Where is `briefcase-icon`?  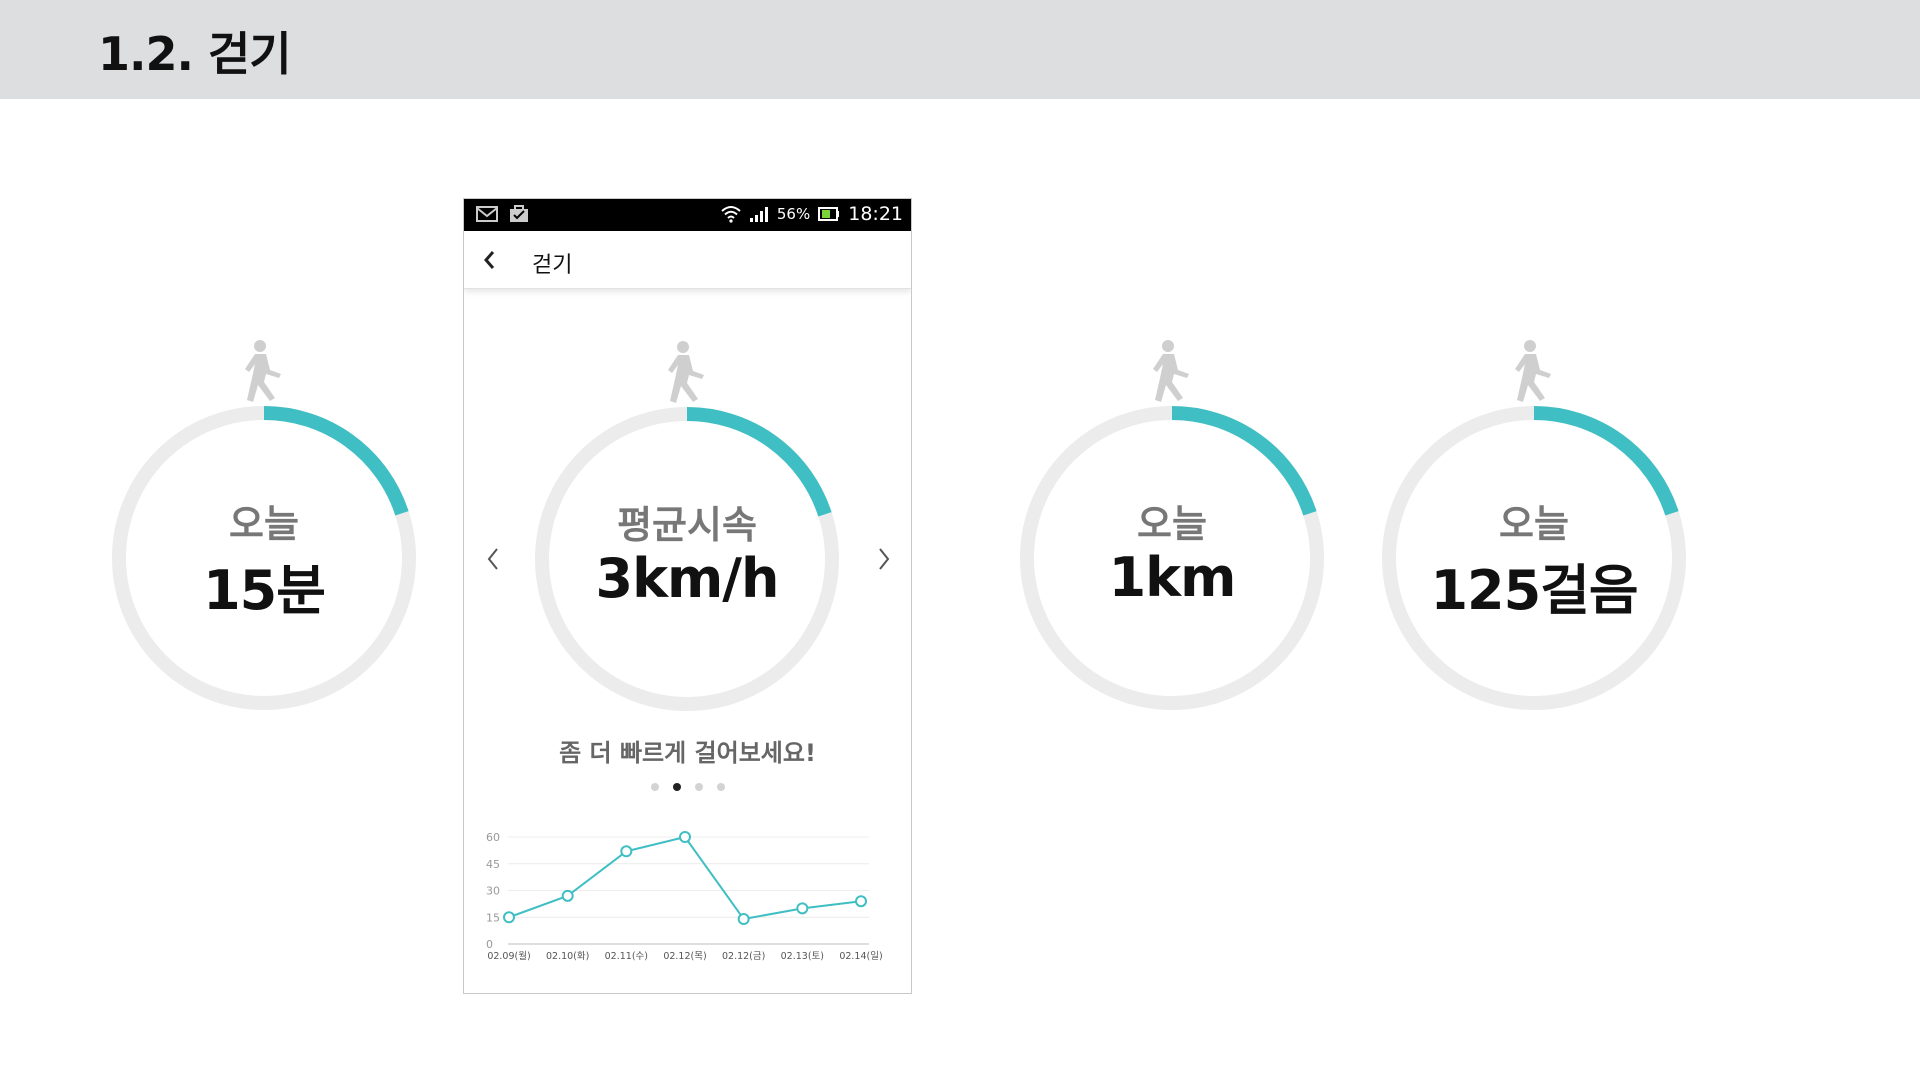
briefcase-icon is located at coordinates (519, 213).